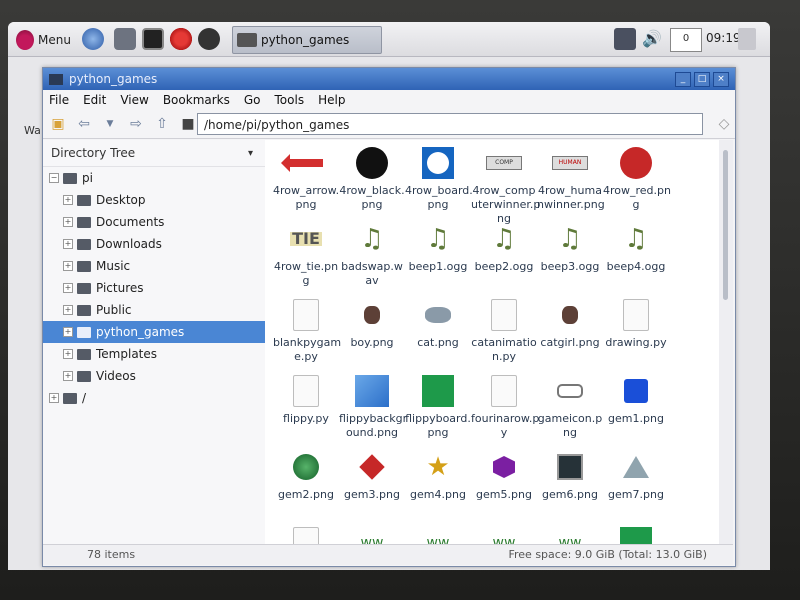 Image resolution: width=800 pixels, height=600 pixels. I want to click on back-icon: ⇦, so click(84, 124).